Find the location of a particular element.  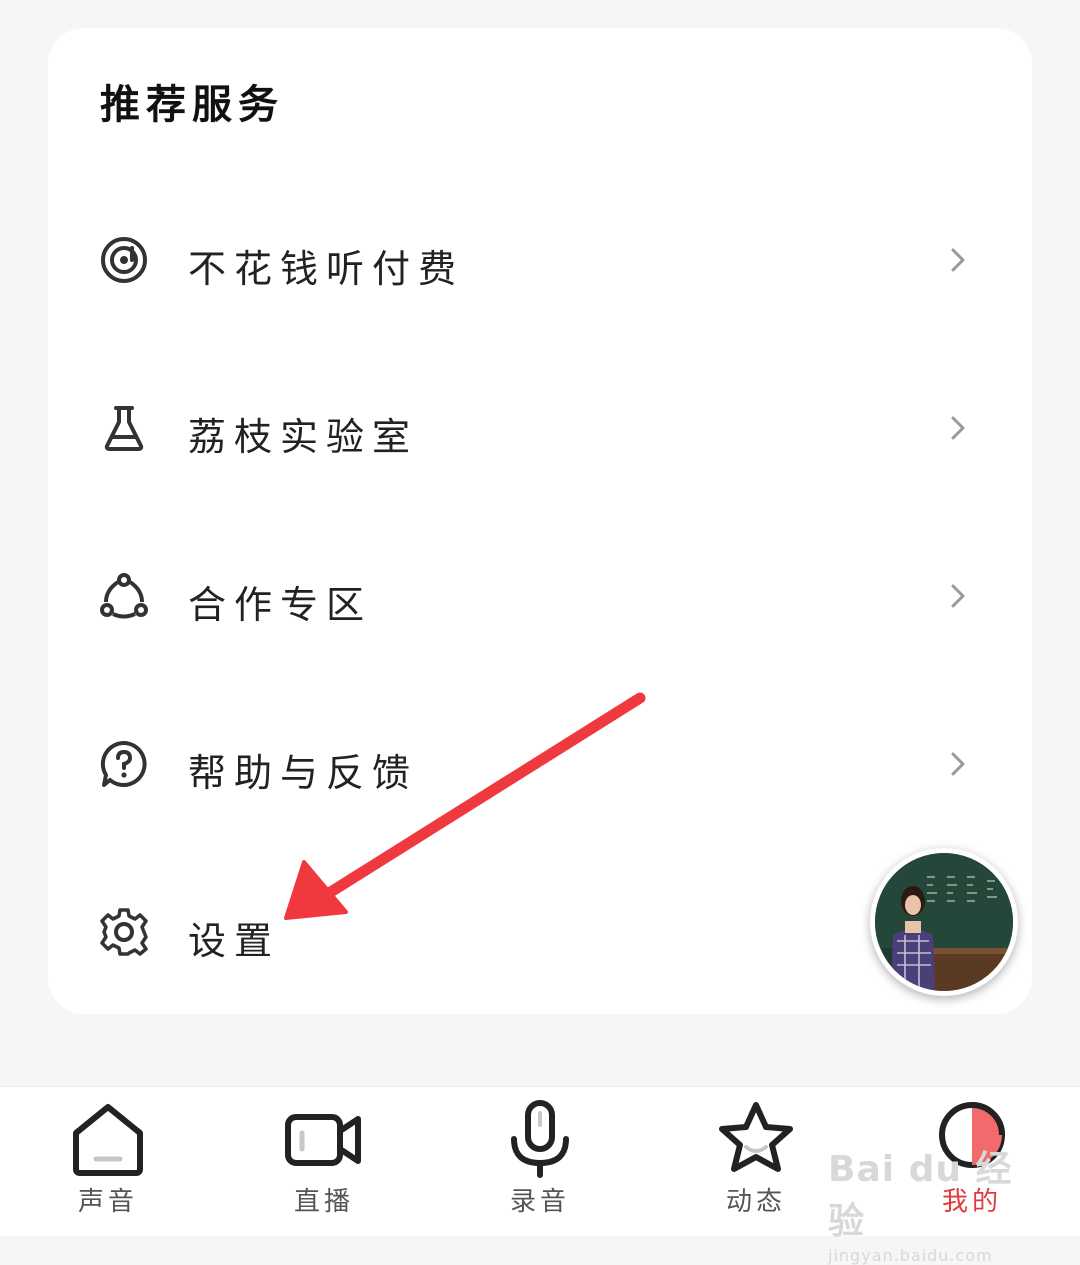

menu-item-label: 不花钱听付费 is located at coordinates (326, 269).